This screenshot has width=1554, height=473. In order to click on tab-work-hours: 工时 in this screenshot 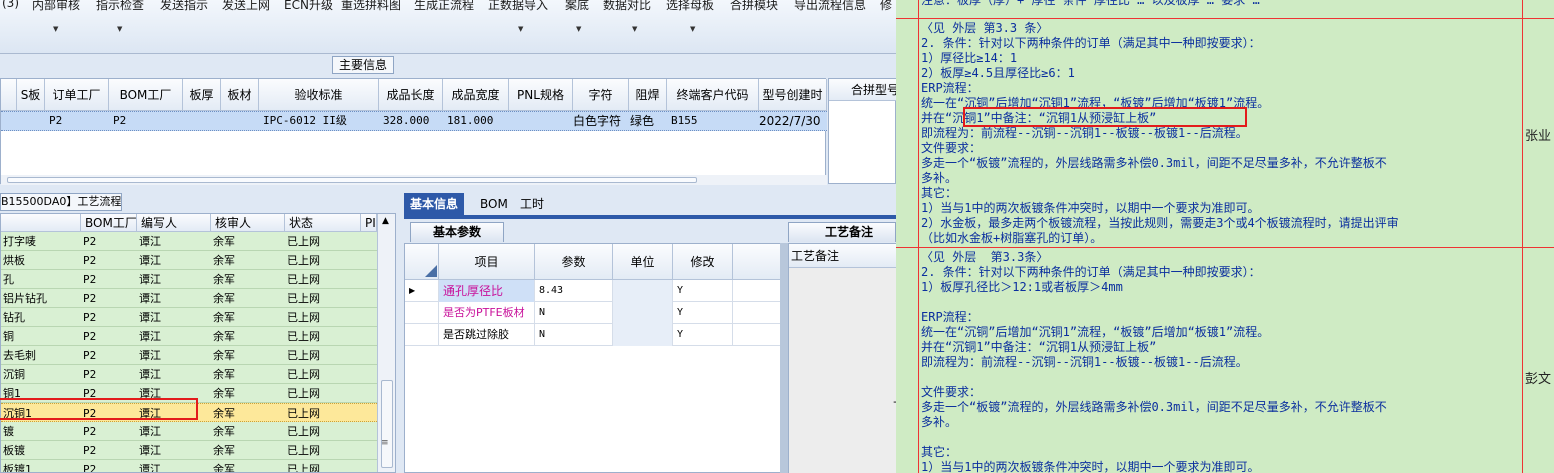, I will do `click(532, 204)`.